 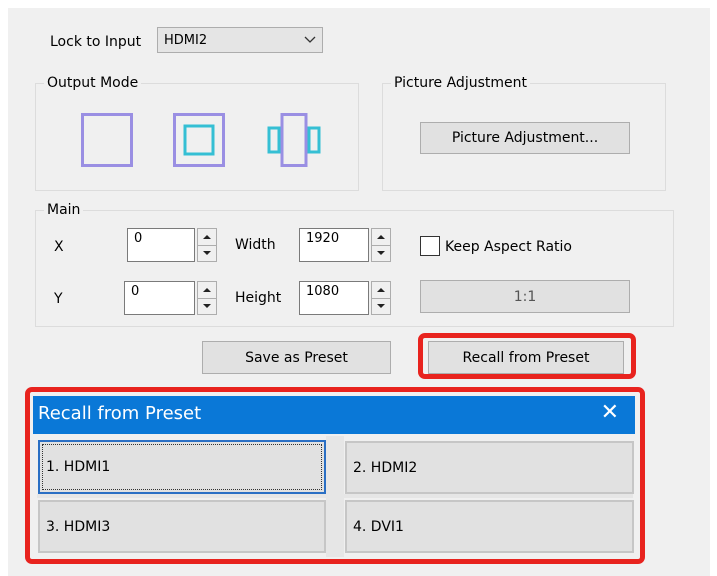 What do you see at coordinates (294, 140) in the screenshot?
I see `side-by-side-icon` at bounding box center [294, 140].